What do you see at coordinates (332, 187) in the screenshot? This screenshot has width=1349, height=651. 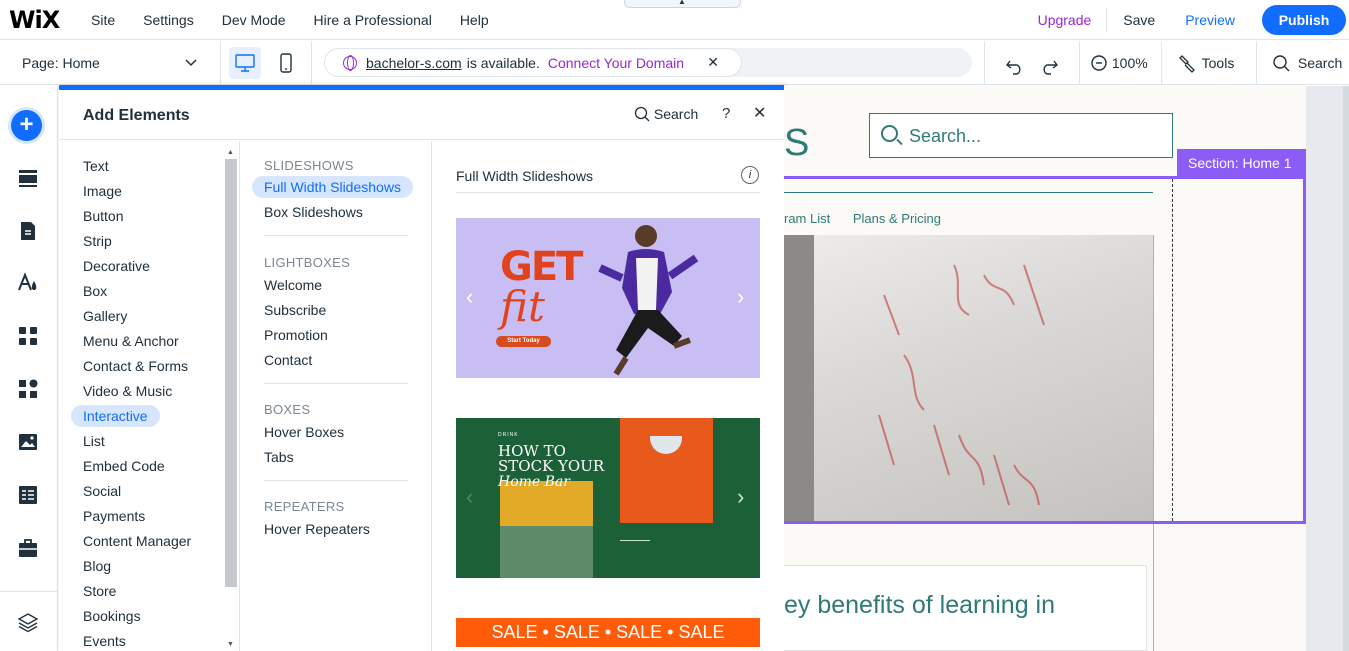 I see `subcategory-item-active: Full Width Slideshows` at bounding box center [332, 187].